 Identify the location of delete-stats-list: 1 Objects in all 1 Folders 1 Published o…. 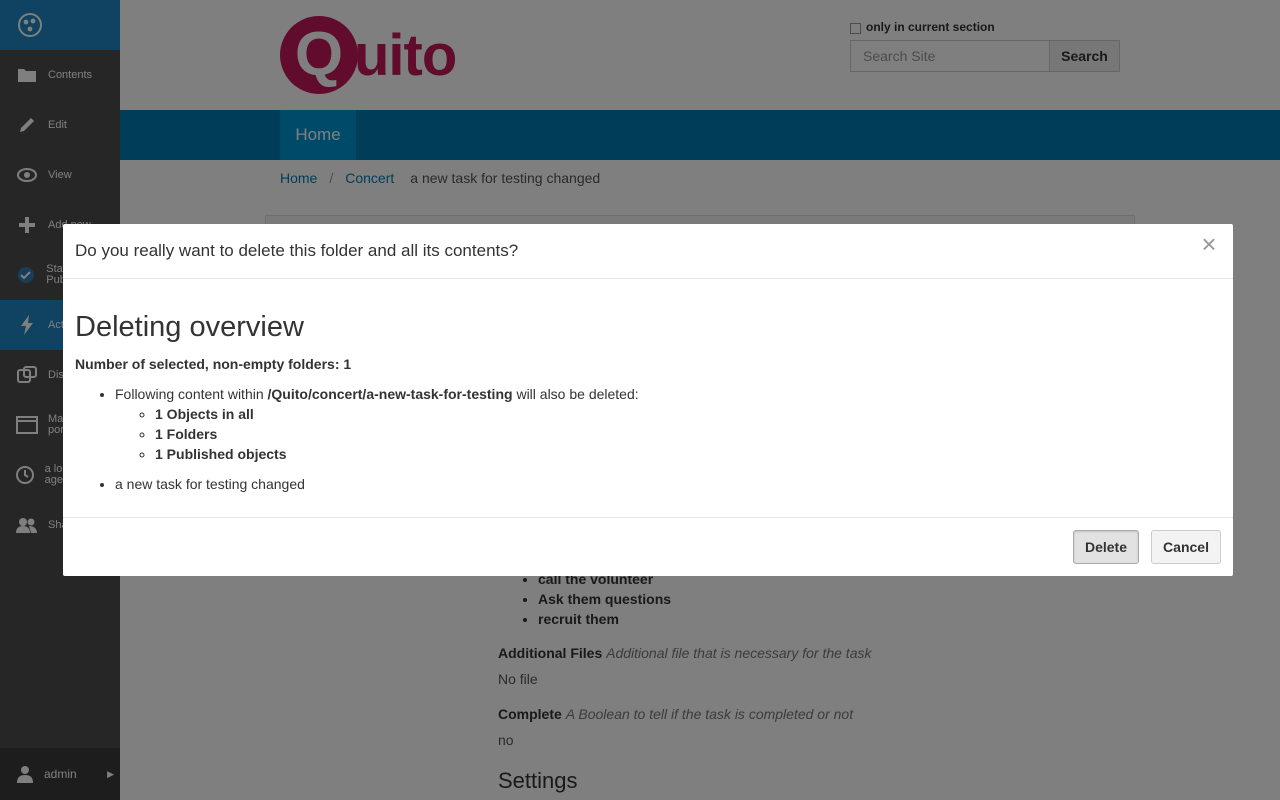
(688, 434).